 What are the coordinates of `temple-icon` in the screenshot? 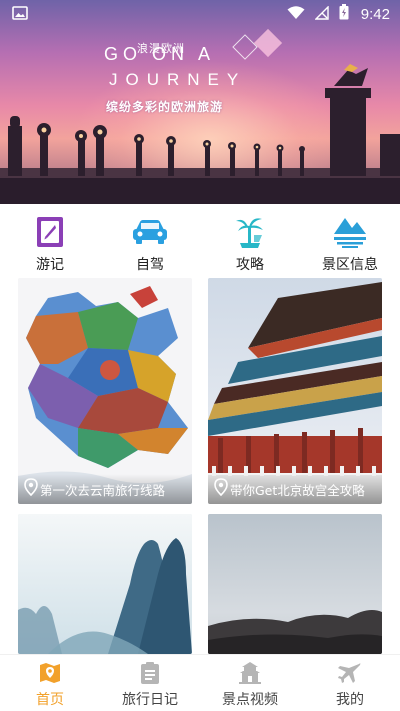 It's located at (250, 673).